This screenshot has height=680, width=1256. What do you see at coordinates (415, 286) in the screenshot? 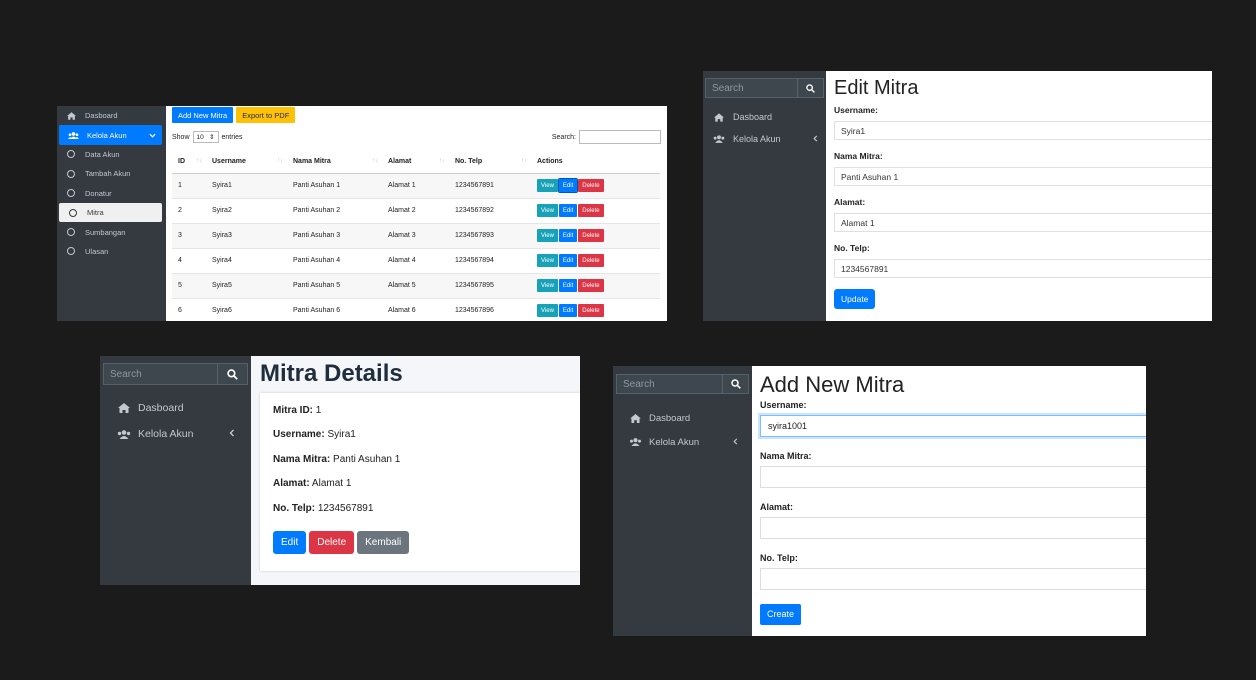
I see `cell-alamat: Alamat 5` at bounding box center [415, 286].